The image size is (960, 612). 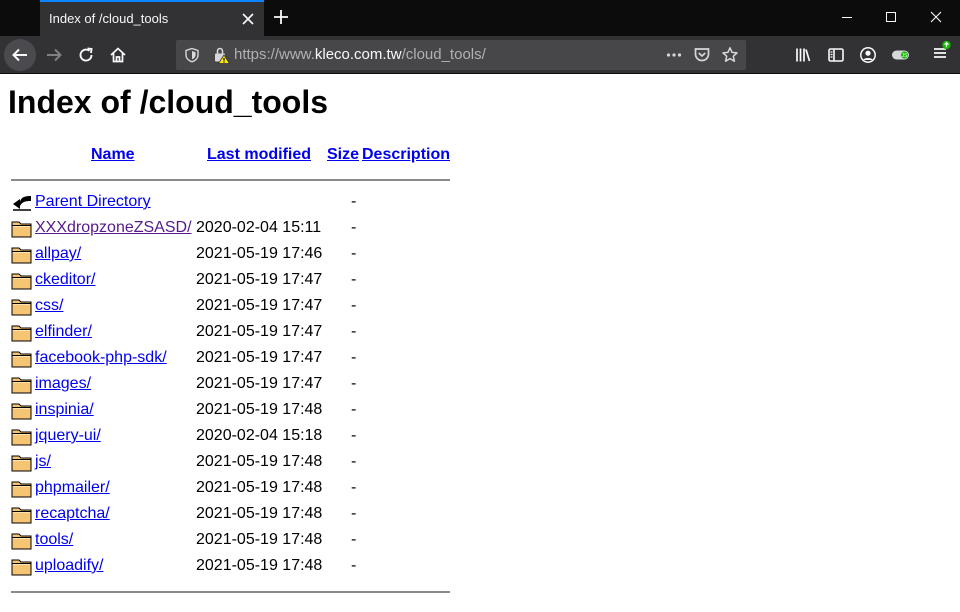 What do you see at coordinates (72, 487) in the screenshot?
I see `directory-link: phpmailer/` at bounding box center [72, 487].